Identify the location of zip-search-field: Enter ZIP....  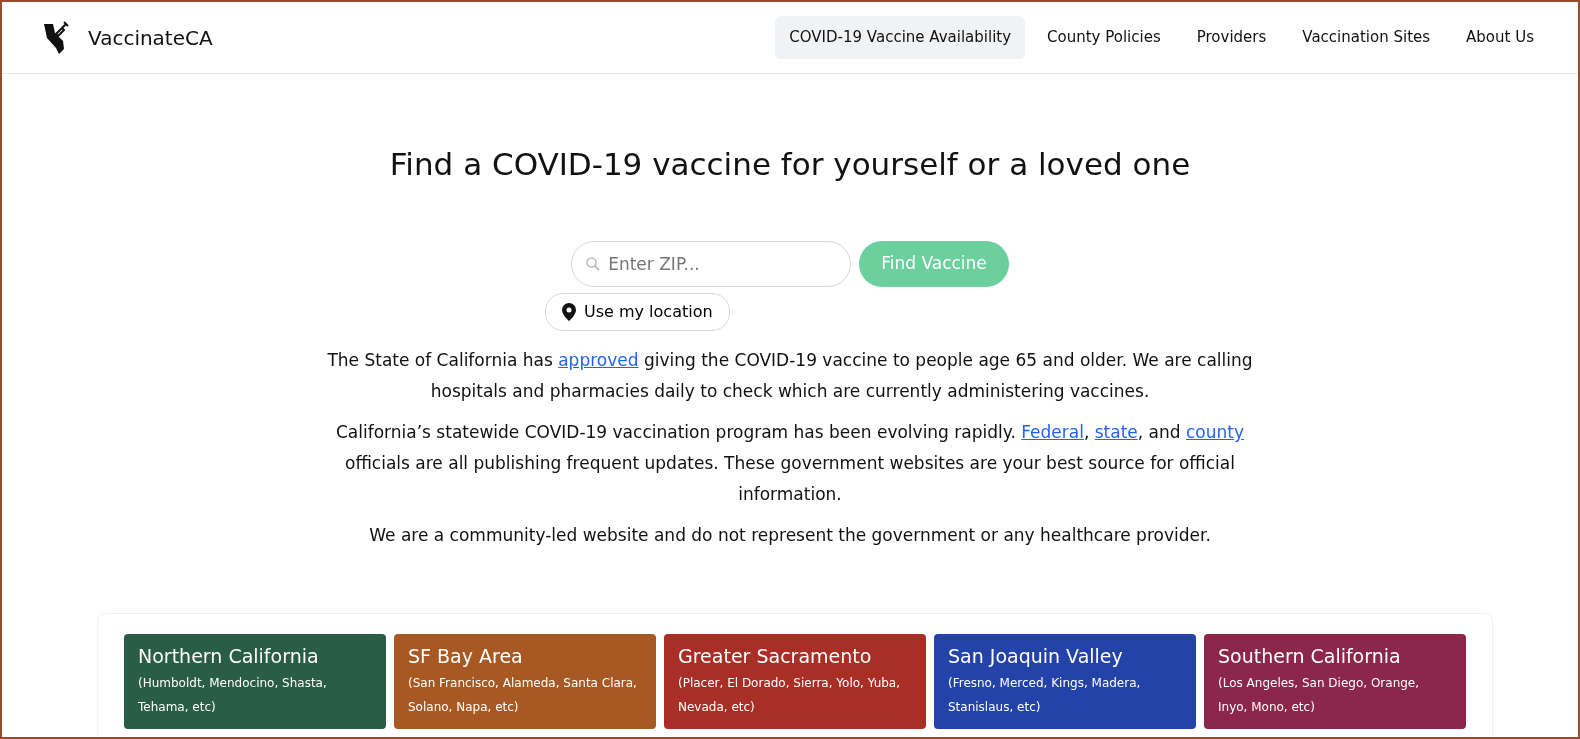
(711, 264).